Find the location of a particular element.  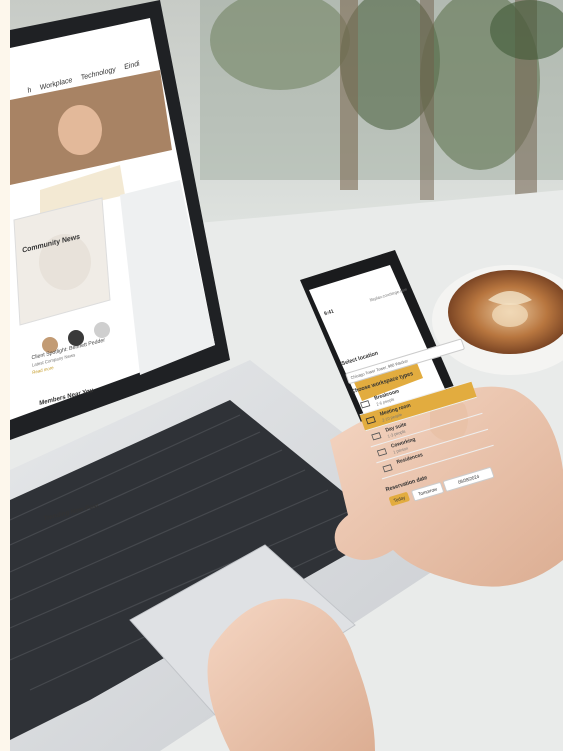

nav-item: h is located at coordinates (29, 89).